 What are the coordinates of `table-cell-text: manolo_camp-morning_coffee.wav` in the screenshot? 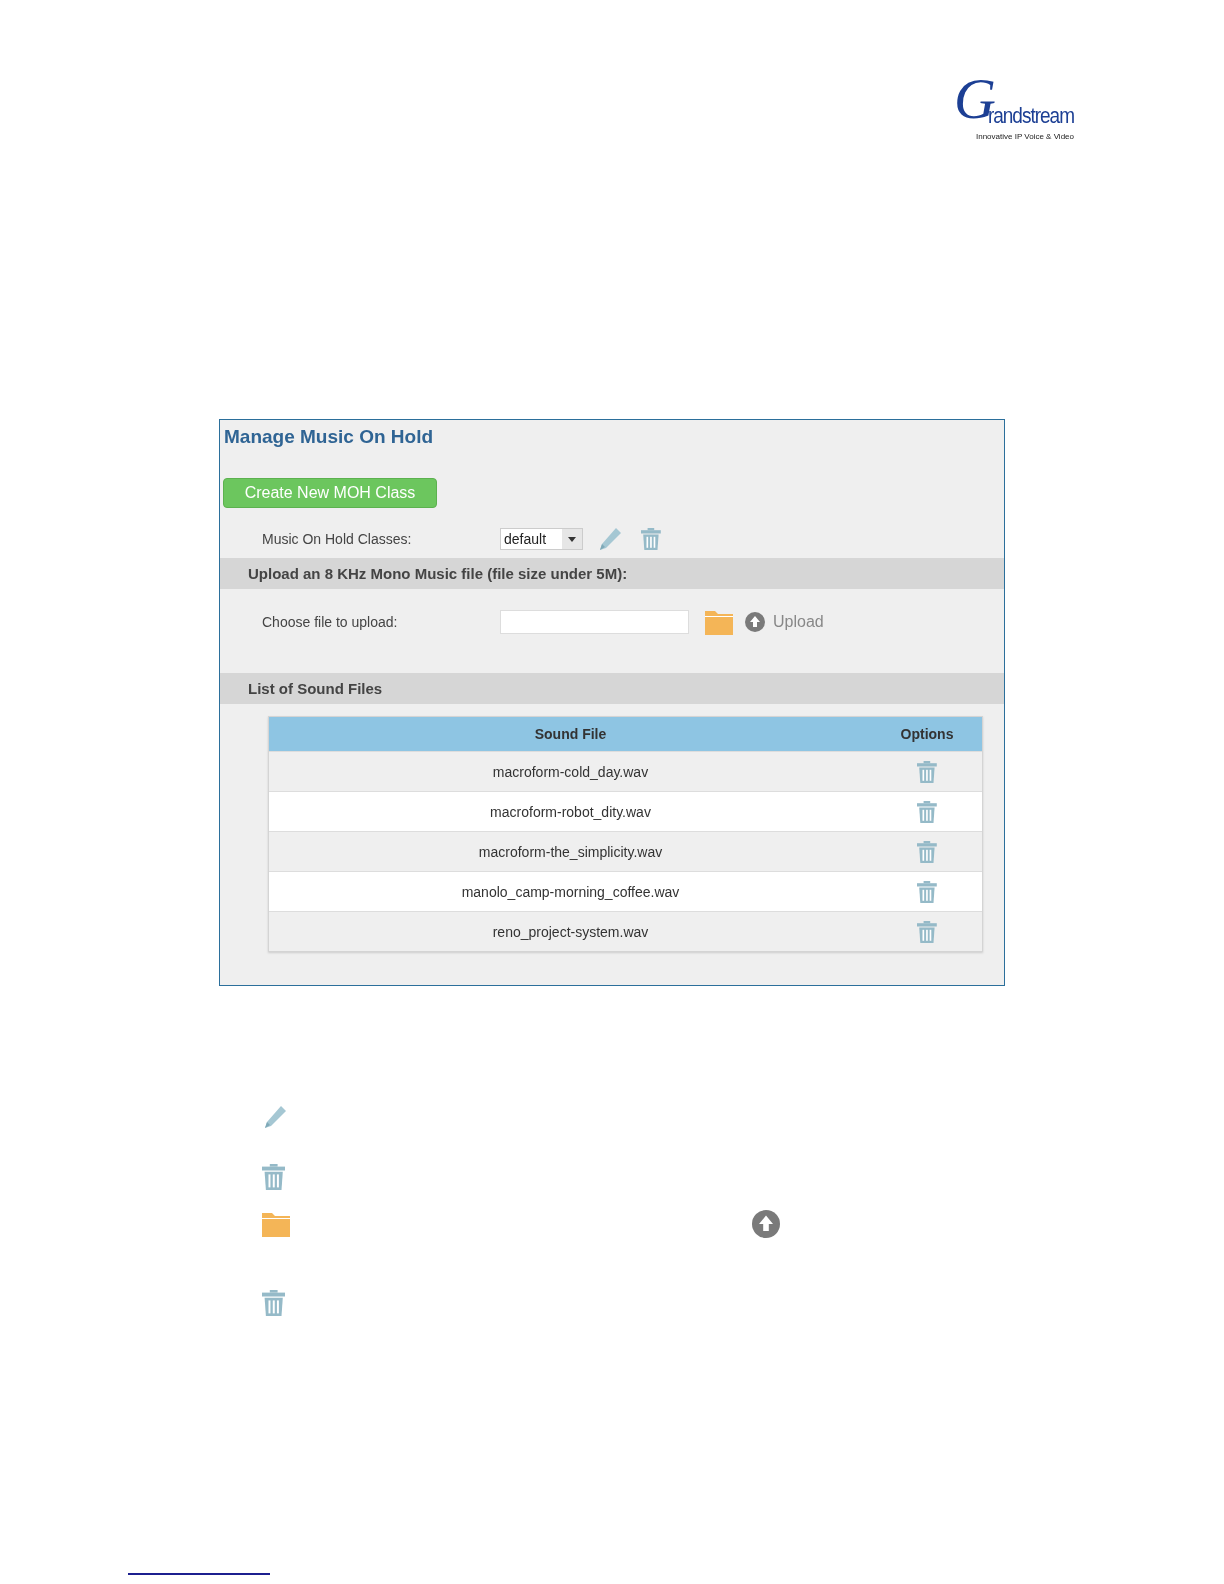 It's located at (570, 891).